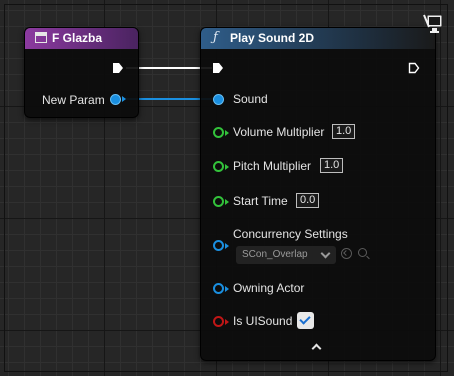 This screenshot has width=454, height=376. What do you see at coordinates (269, 288) in the screenshot?
I see `owning-actor-label: Owning Actor` at bounding box center [269, 288].